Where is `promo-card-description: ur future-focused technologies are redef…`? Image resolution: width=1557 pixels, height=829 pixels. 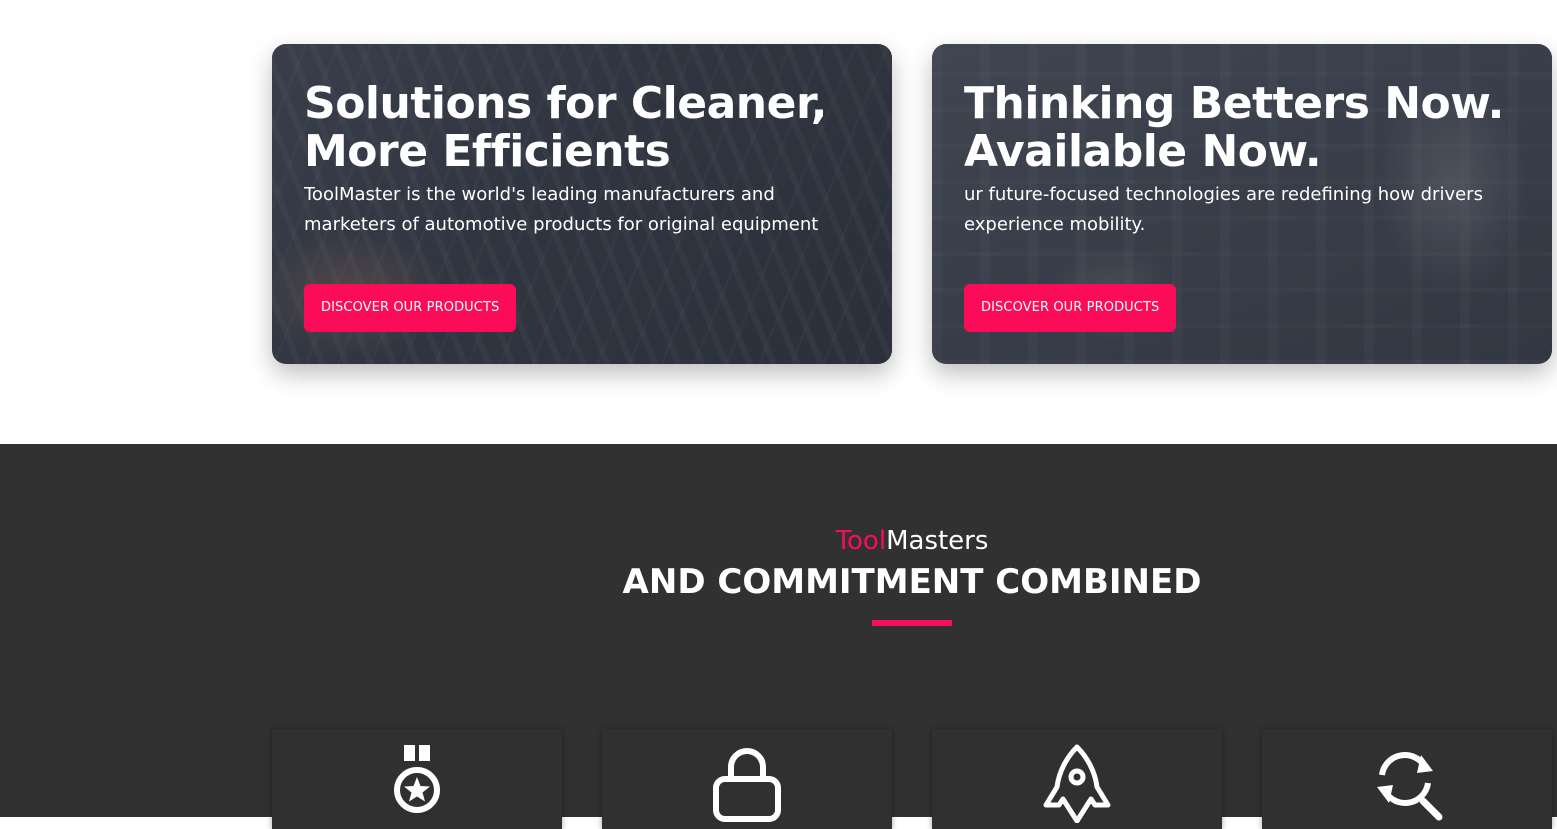 promo-card-description: ur future-focused technologies are redef… is located at coordinates (1223, 209).